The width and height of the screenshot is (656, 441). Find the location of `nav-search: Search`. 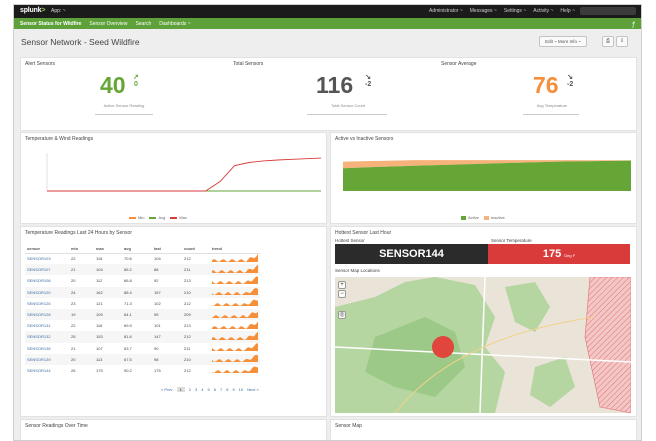

nav-search: Search is located at coordinates (143, 24).